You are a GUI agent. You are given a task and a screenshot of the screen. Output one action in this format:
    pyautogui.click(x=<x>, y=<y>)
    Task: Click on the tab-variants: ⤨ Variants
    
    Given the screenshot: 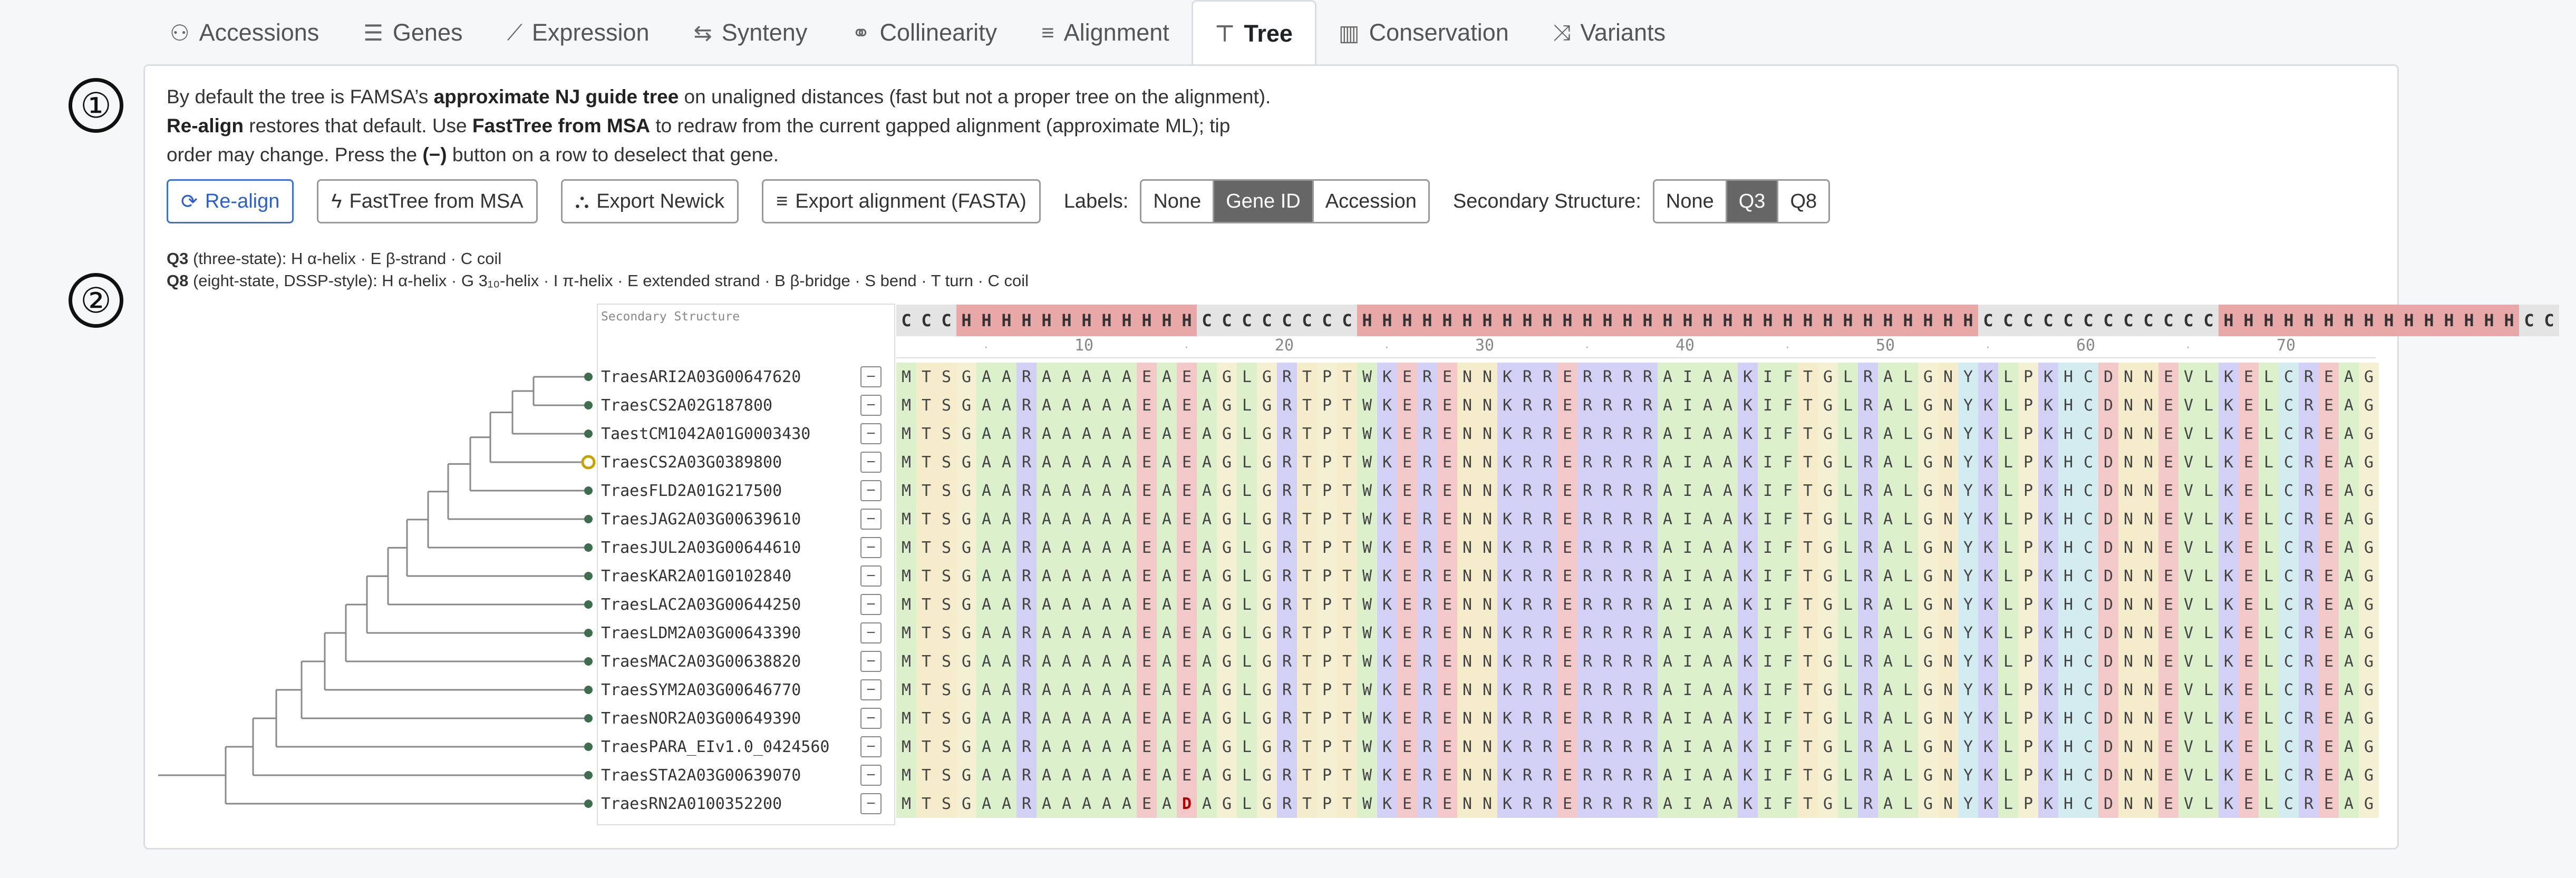 What is the action you would take?
    pyautogui.click(x=1609, y=32)
    